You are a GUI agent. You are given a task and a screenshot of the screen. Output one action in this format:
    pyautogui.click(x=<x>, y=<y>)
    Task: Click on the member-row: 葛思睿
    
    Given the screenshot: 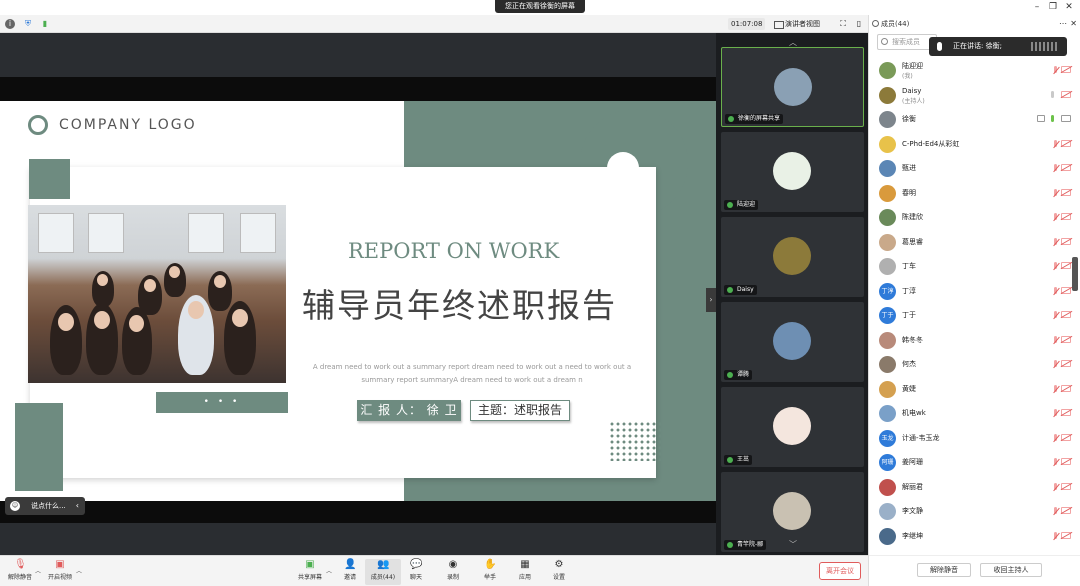 What is the action you would take?
    pyautogui.click(x=974, y=242)
    